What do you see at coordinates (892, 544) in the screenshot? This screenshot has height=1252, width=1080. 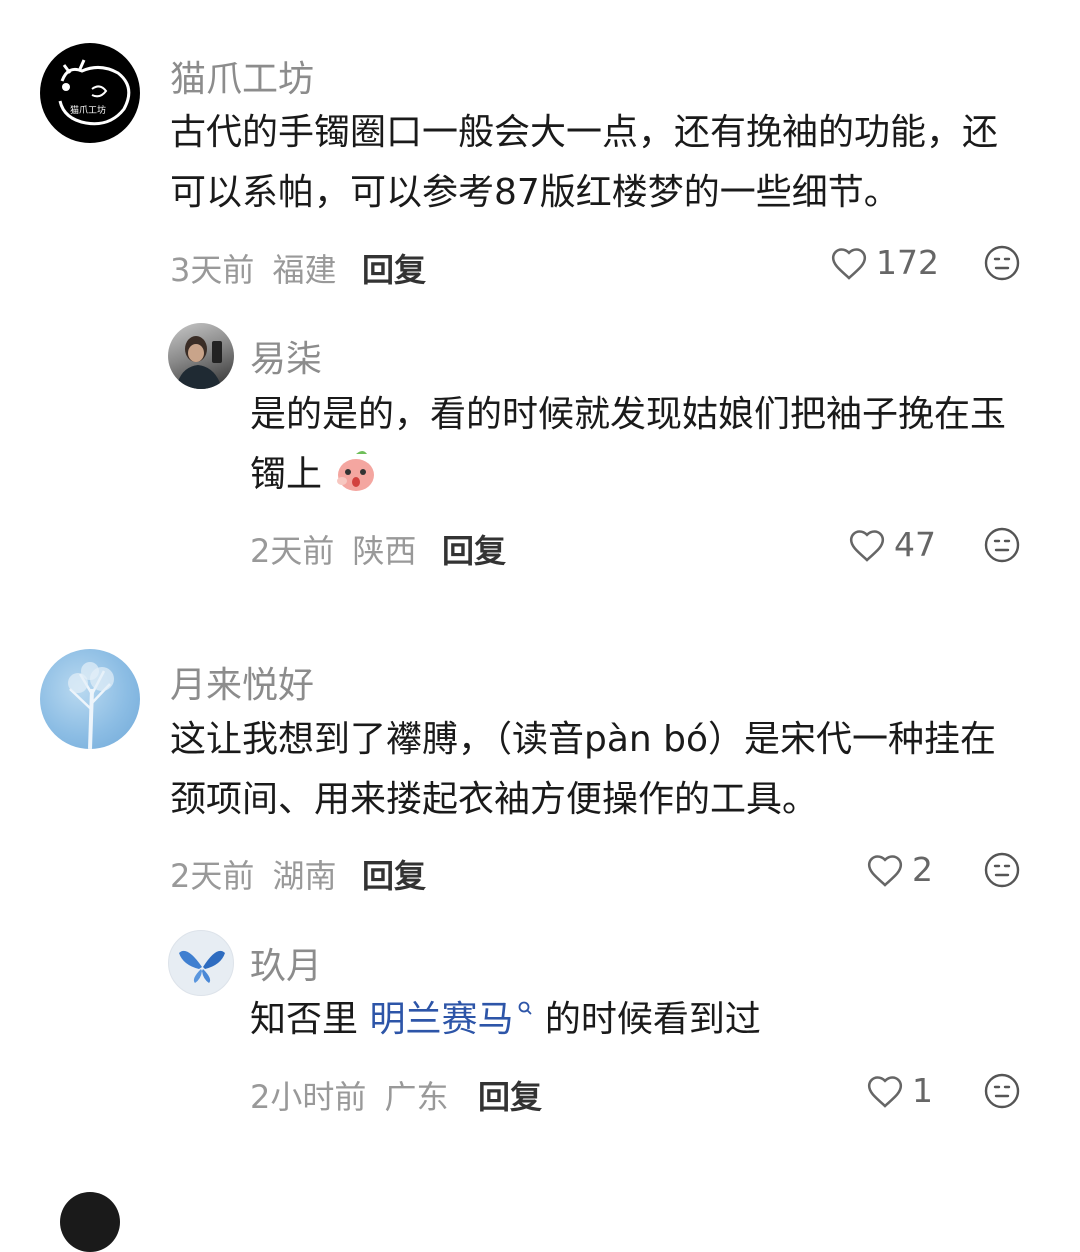 I see `like-button: 47` at bounding box center [892, 544].